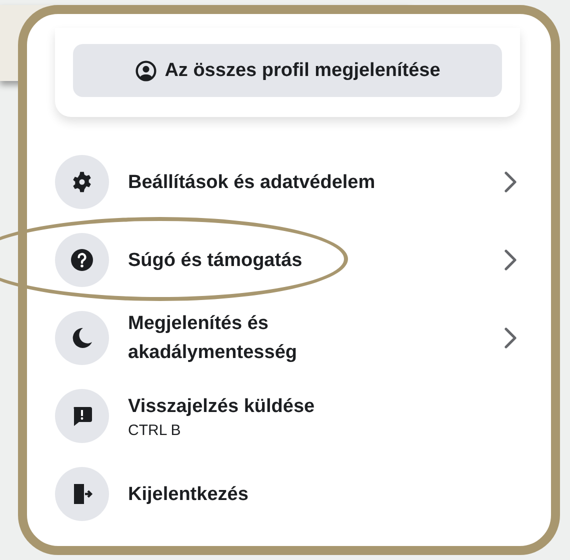  What do you see at coordinates (252, 182) in the screenshot?
I see `menu-item-label: Beállítások és adatvédelem` at bounding box center [252, 182].